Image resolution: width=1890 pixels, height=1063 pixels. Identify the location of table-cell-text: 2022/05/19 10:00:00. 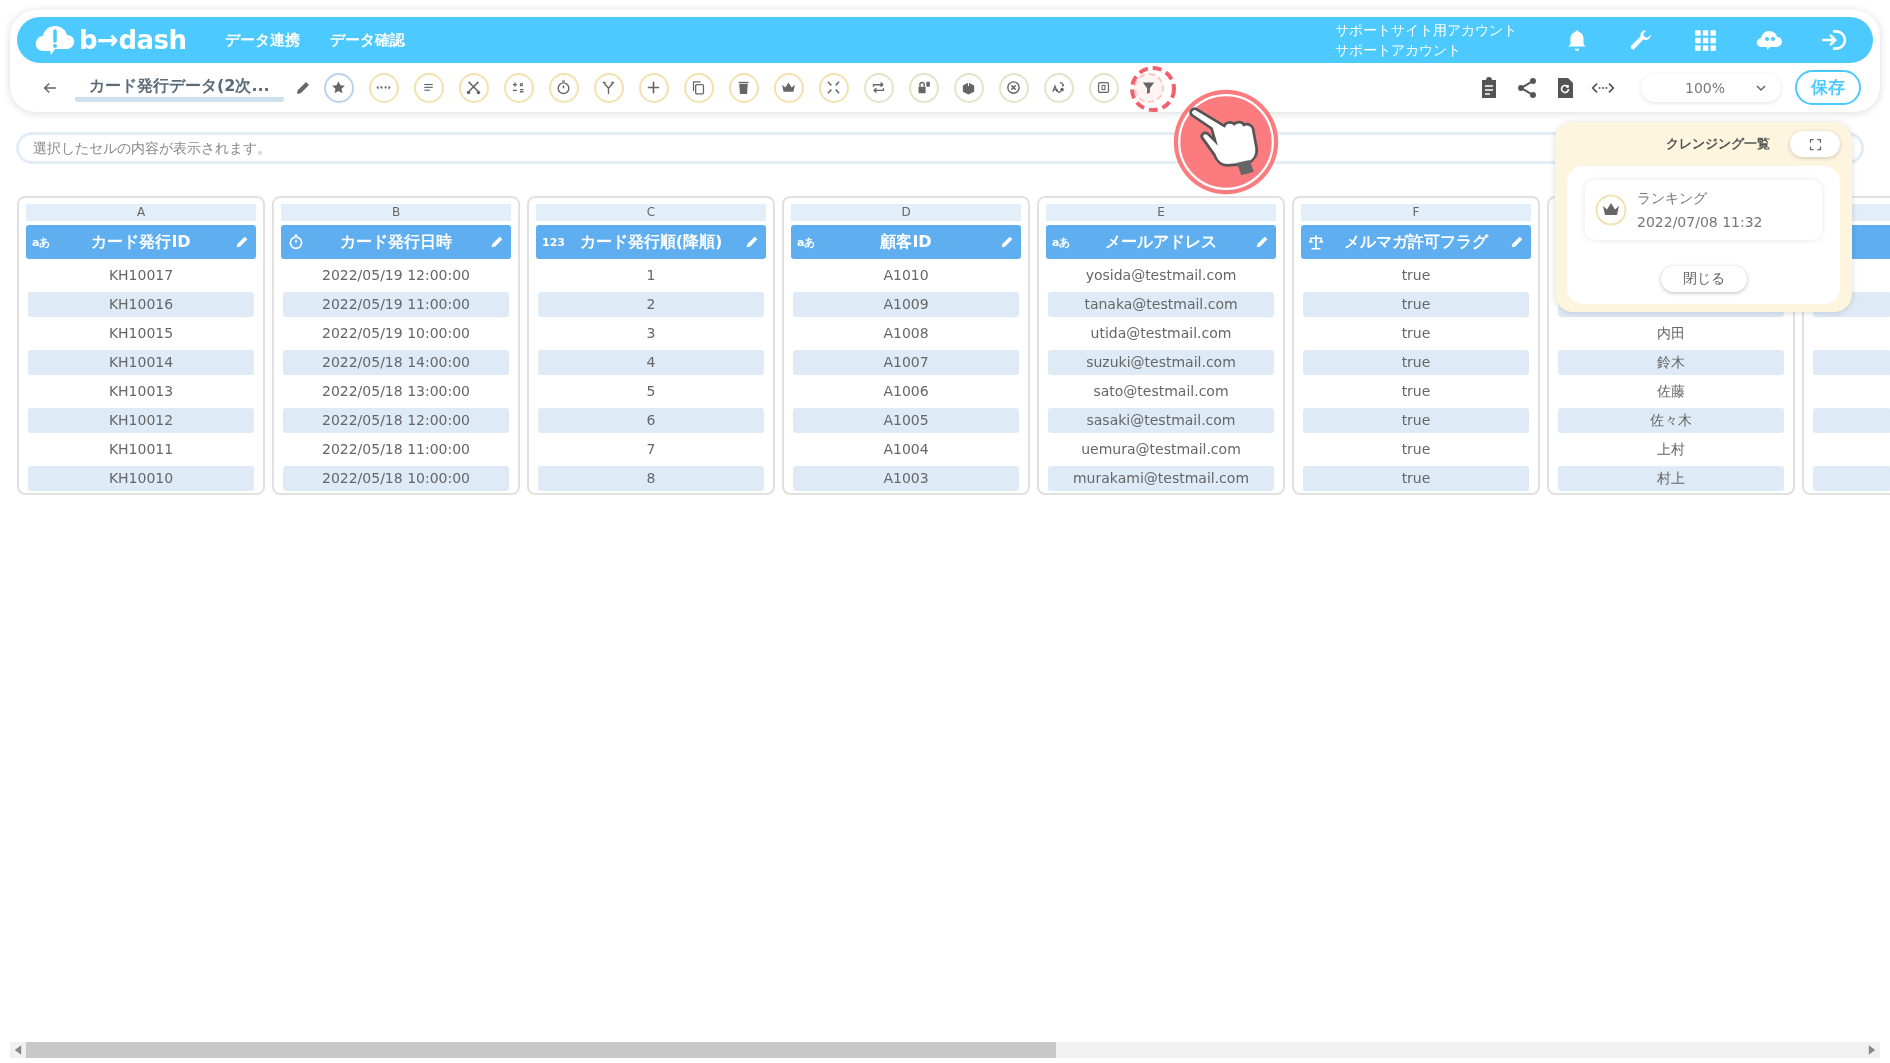
(396, 333).